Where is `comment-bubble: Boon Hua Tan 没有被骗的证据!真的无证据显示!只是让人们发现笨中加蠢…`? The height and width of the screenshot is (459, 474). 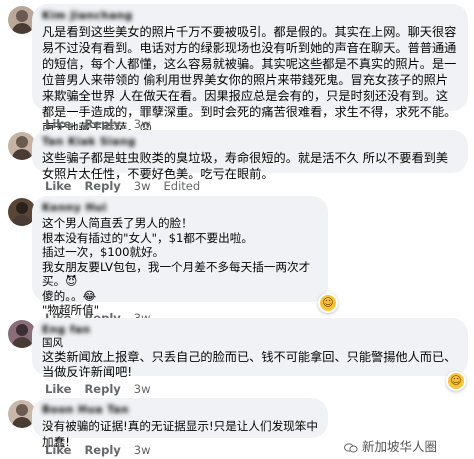
comment-bubble: Boon Hua Tan 没有被骗的证据!真的无证据显示!只是让人们发现笨中加蠢… is located at coordinates (180, 423).